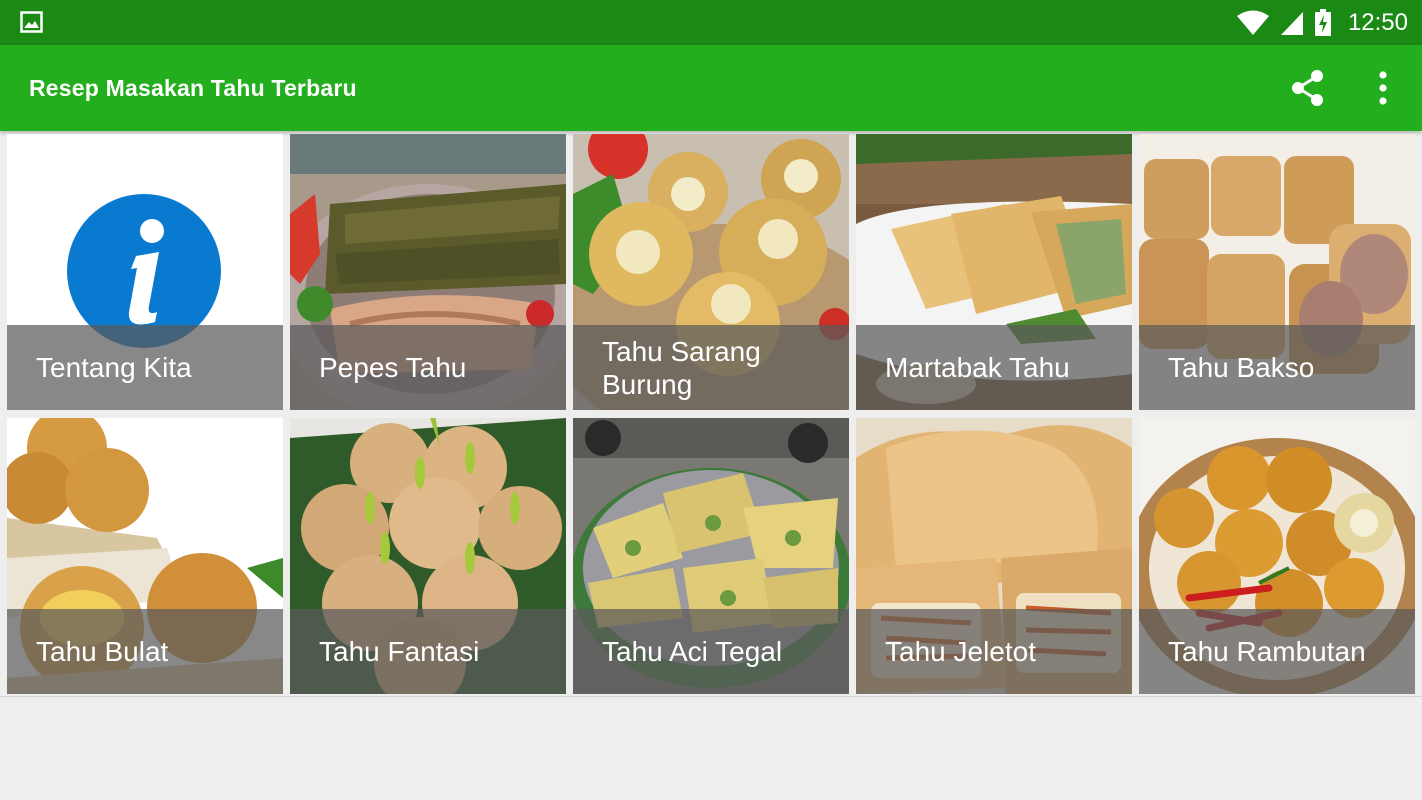  What do you see at coordinates (692, 651) in the screenshot?
I see `grid-item-label: Tahu Aci Tegal` at bounding box center [692, 651].